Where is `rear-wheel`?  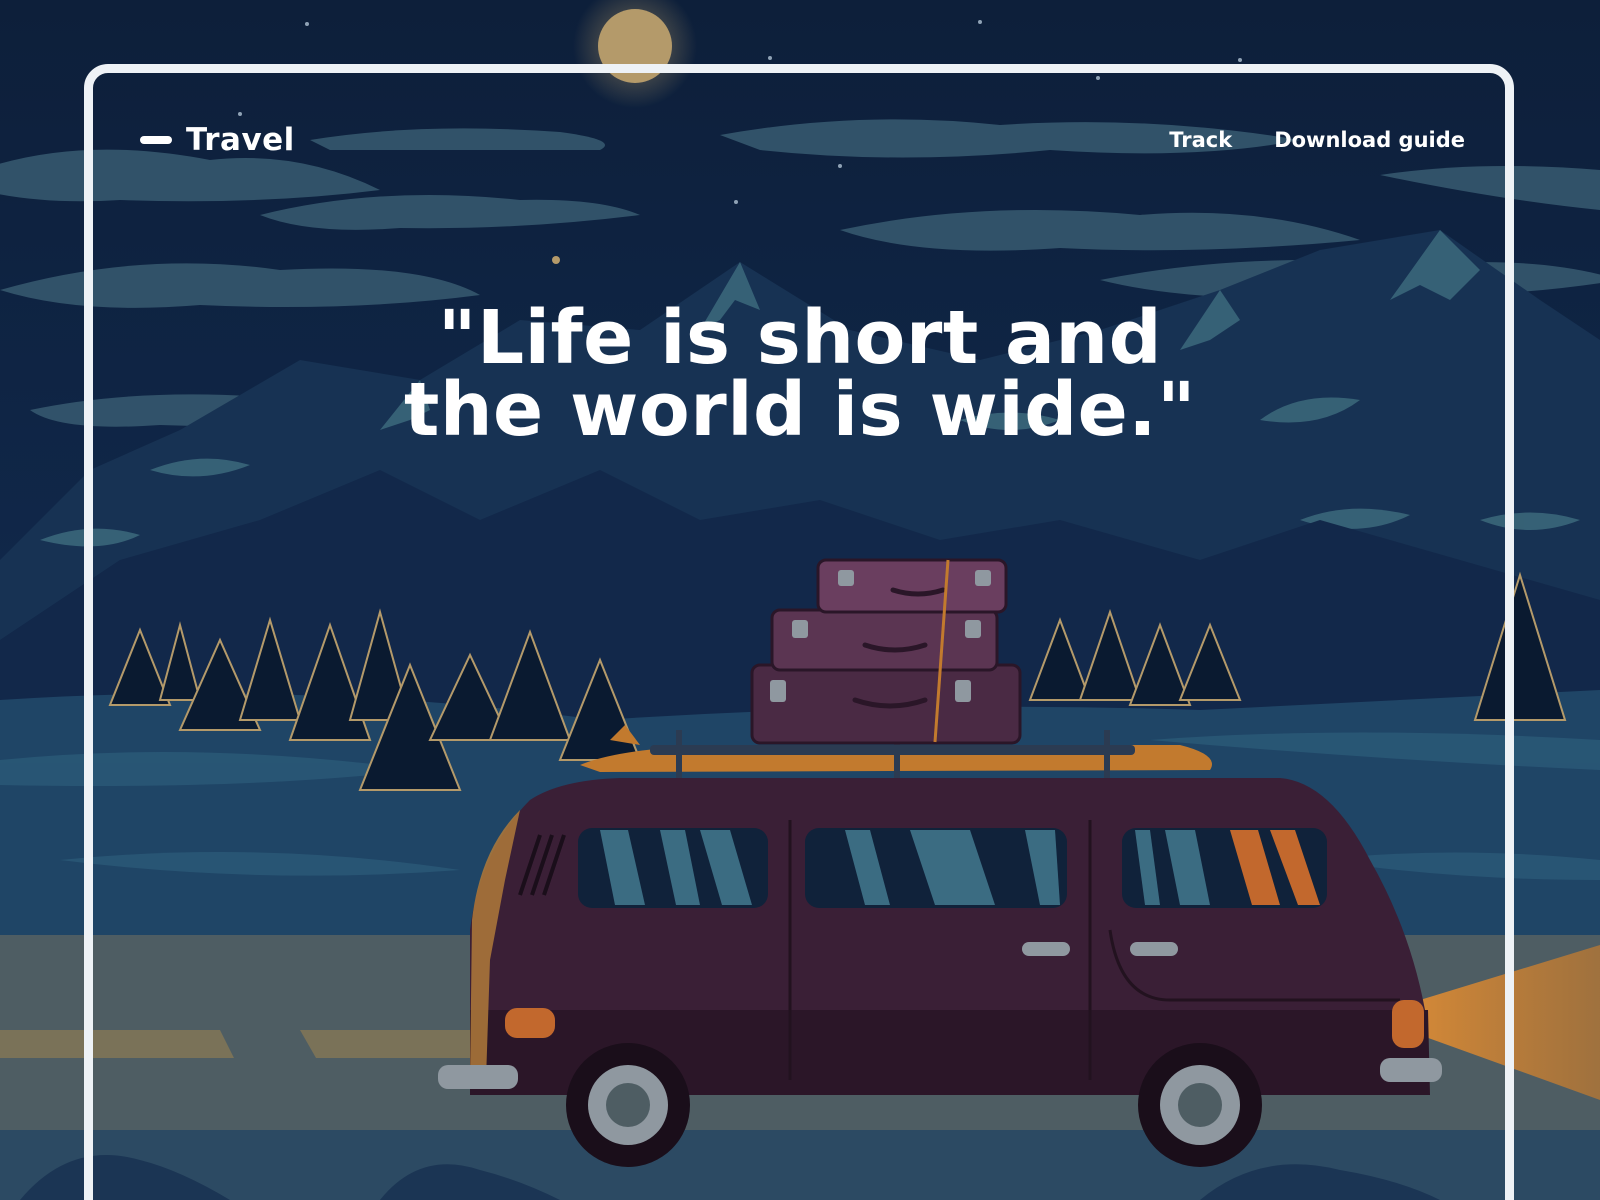 rear-wheel is located at coordinates (628, 1105).